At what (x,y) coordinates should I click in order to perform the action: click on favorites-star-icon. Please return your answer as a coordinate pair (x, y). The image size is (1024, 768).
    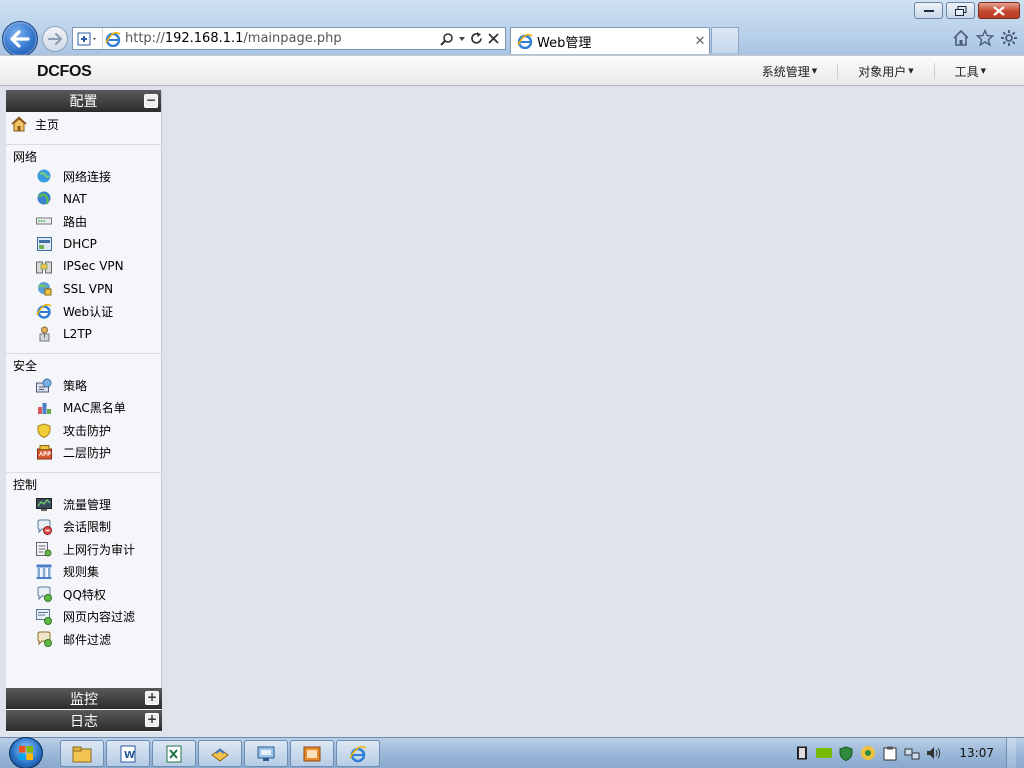
    Looking at the image, I should click on (985, 38).